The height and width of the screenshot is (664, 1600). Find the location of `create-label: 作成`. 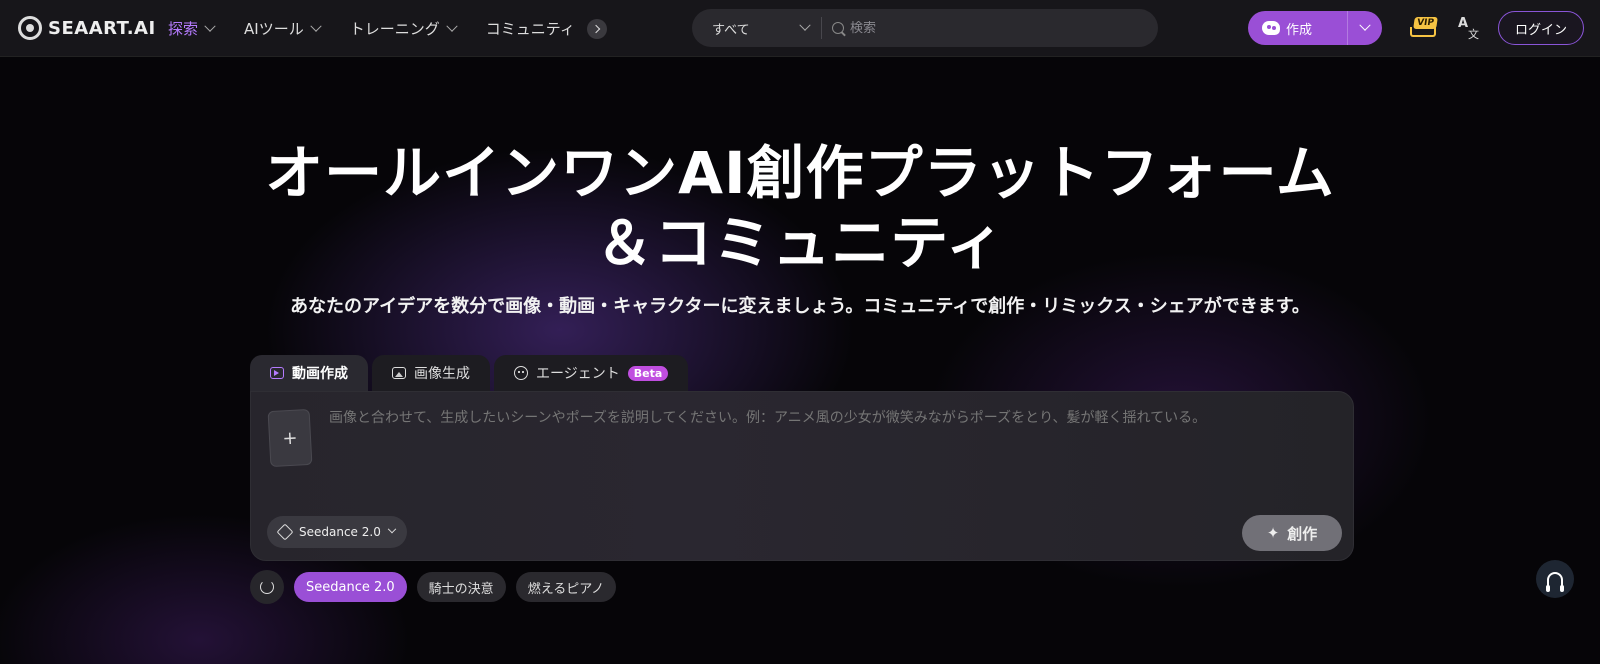

create-label: 作成 is located at coordinates (1299, 30).